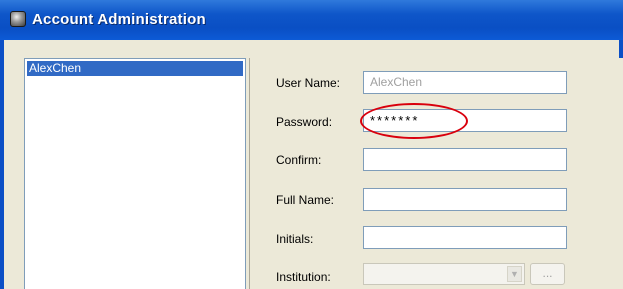 The image size is (623, 289). Describe the element at coordinates (304, 122) in the screenshot. I see `password-label: Password:` at that location.